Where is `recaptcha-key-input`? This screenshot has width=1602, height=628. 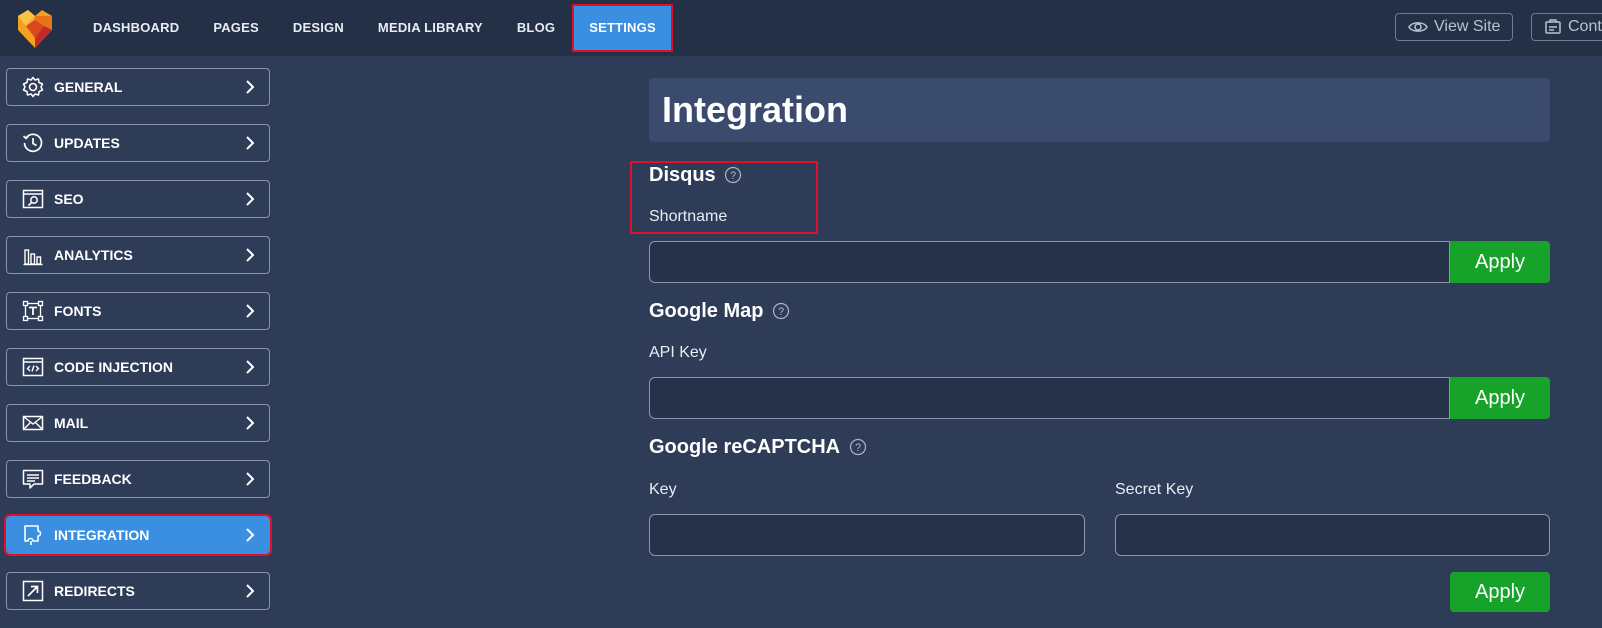 recaptcha-key-input is located at coordinates (867, 535).